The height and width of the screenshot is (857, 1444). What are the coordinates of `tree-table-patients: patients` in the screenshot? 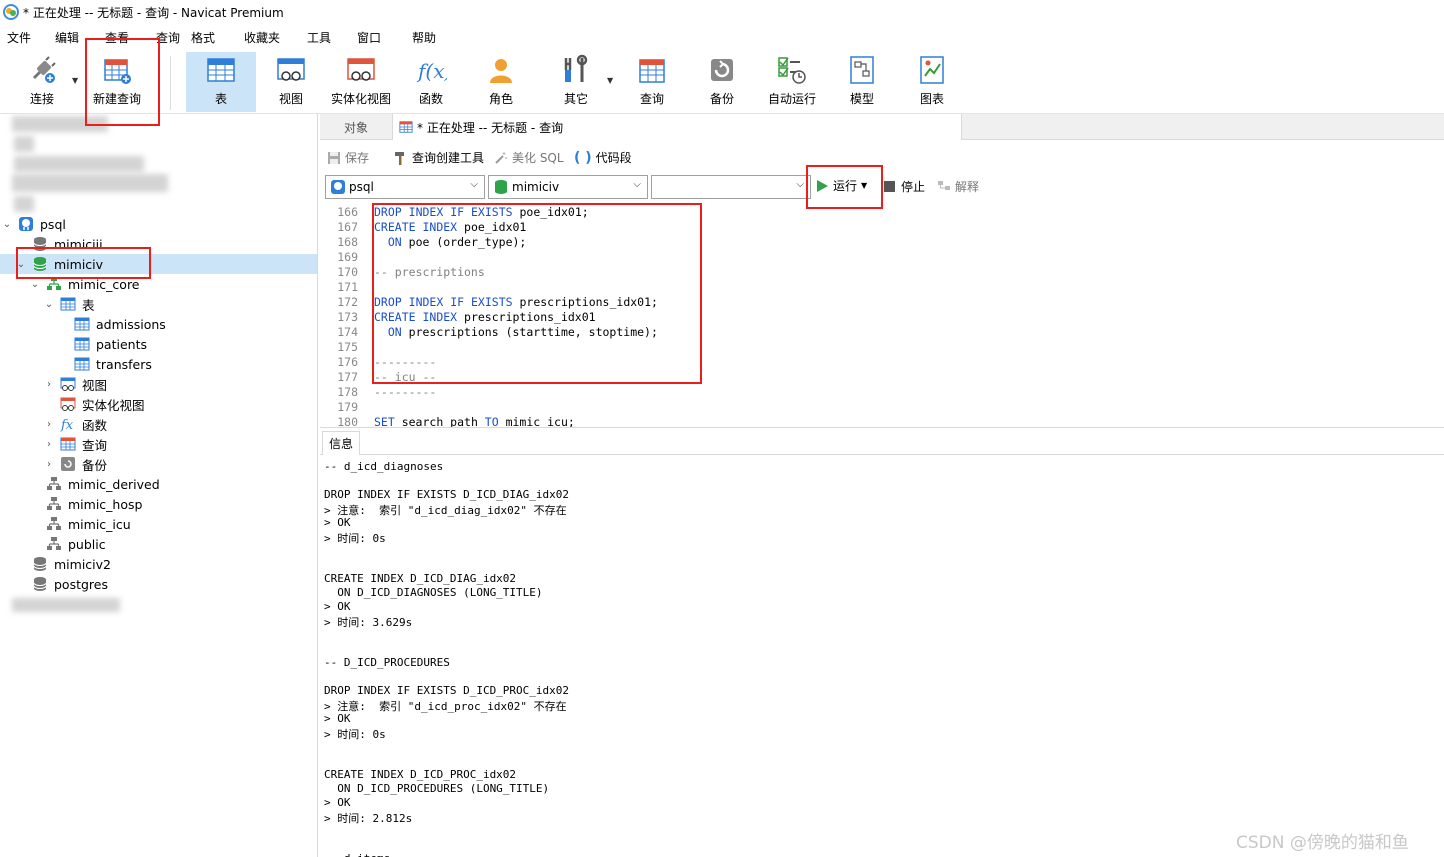 It's located at (158, 344).